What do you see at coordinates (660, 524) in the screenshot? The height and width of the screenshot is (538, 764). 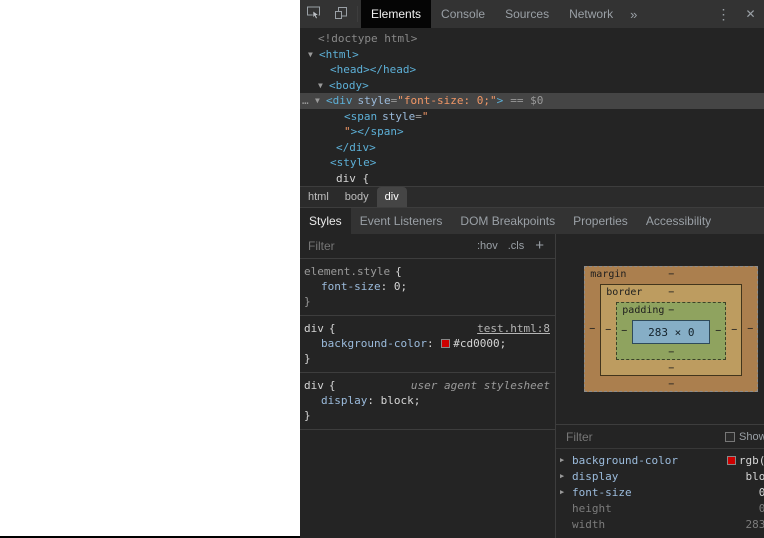 I see `computed-property-row: width 283px` at bounding box center [660, 524].